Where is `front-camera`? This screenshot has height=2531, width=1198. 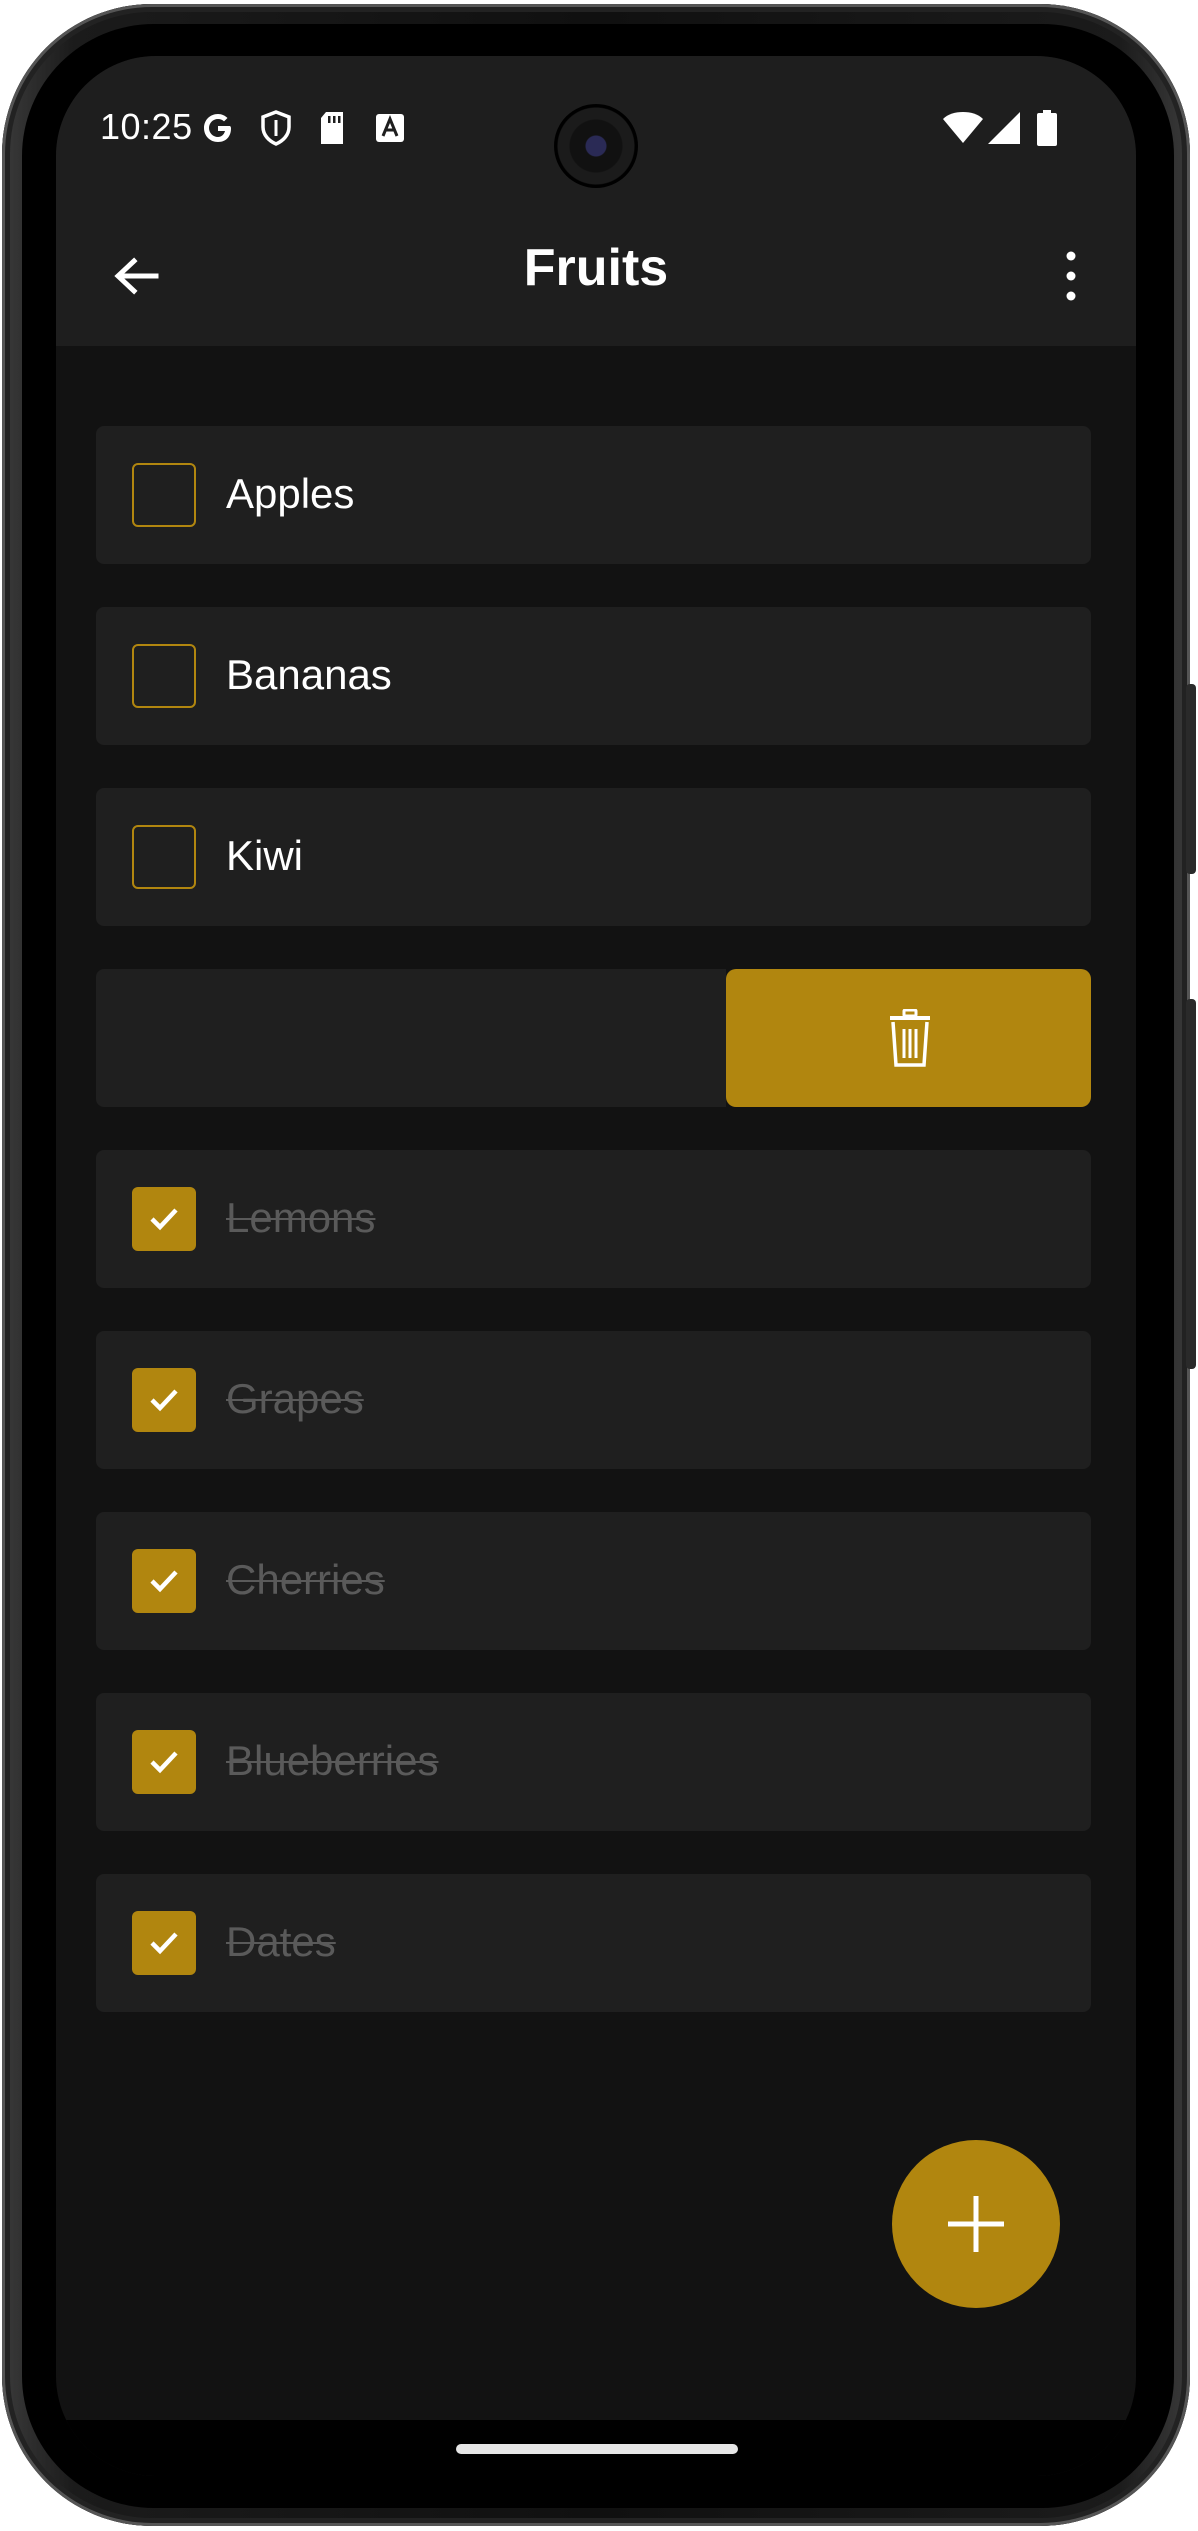 front-camera is located at coordinates (596, 146).